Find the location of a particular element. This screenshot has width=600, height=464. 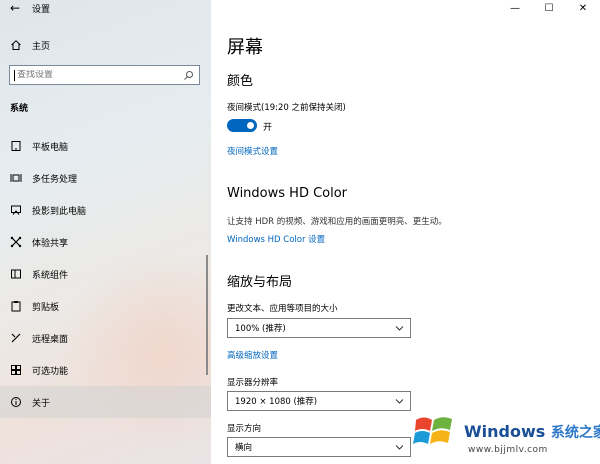

minimize-button: — is located at coordinates (515, 8).